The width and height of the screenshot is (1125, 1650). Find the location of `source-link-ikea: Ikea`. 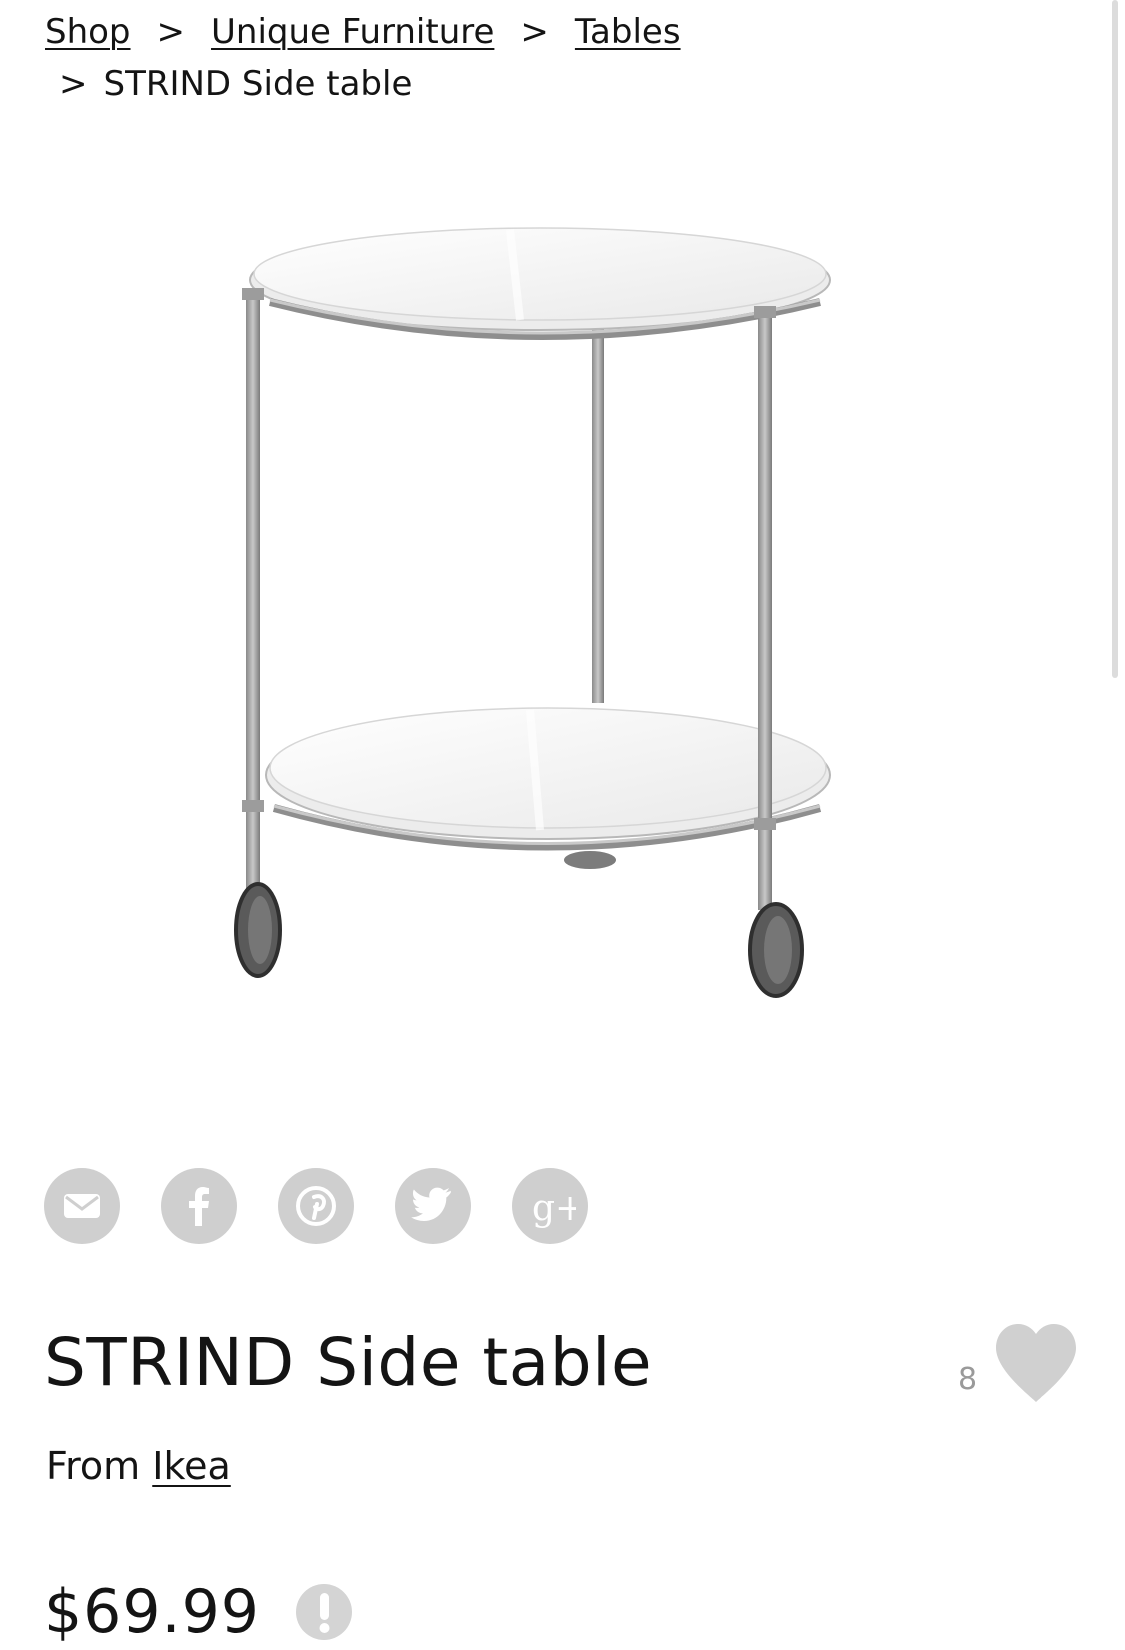

source-link-ikea: Ikea is located at coordinates (191, 1466).